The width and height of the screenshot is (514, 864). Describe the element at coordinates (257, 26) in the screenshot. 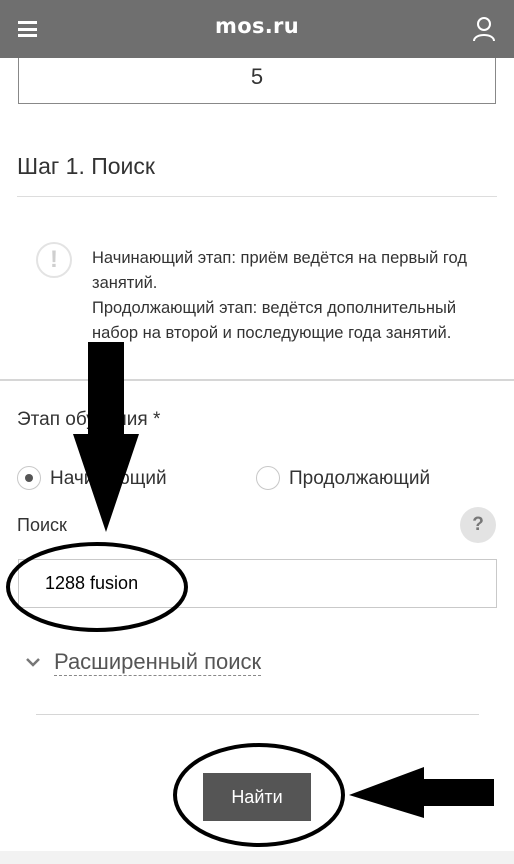

I see `site-logo: mos.ru` at that location.